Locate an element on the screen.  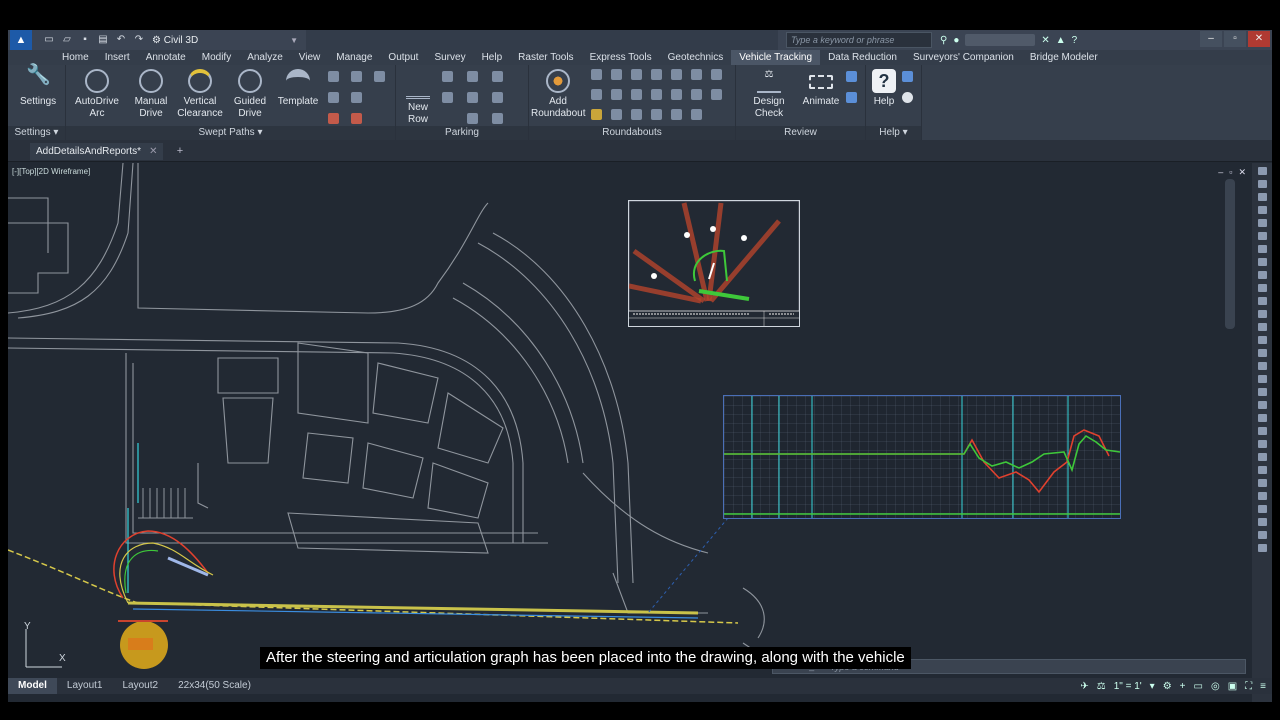
gear-icon: ⚙ is located at coordinates (1167, 686).